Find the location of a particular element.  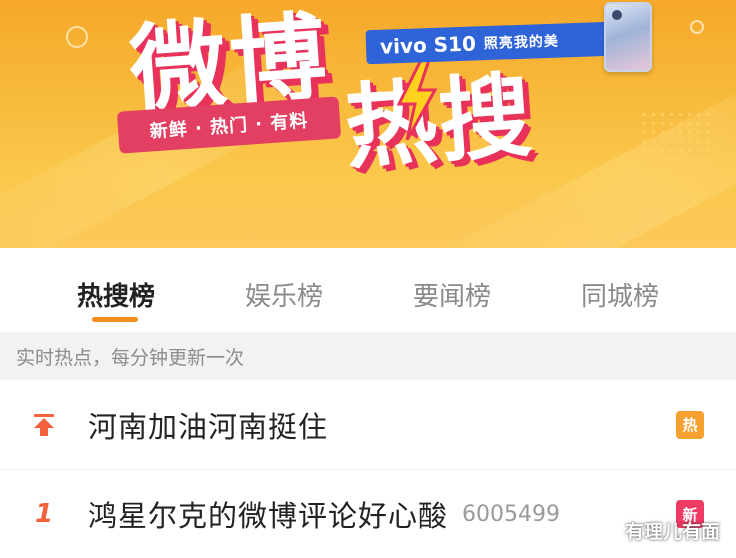

realtime-subtitle: 实时热点，每分钟更新一次 is located at coordinates (368, 356).